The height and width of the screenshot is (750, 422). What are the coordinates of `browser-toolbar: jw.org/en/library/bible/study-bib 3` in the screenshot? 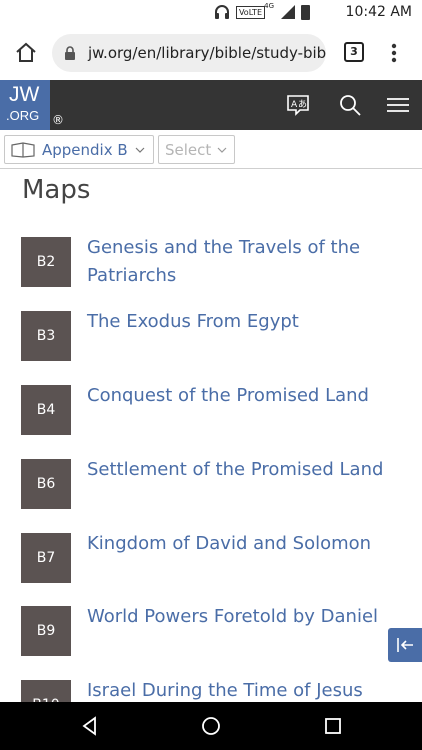 It's located at (211, 54).